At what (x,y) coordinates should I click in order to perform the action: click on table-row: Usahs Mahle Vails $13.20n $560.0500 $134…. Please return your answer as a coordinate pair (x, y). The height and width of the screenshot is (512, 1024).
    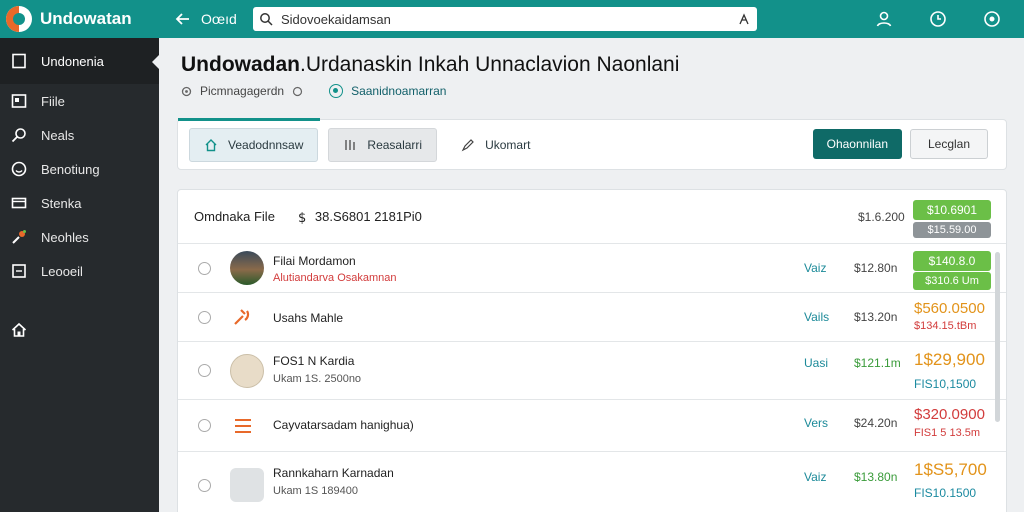
    Looking at the image, I should click on (592, 317).